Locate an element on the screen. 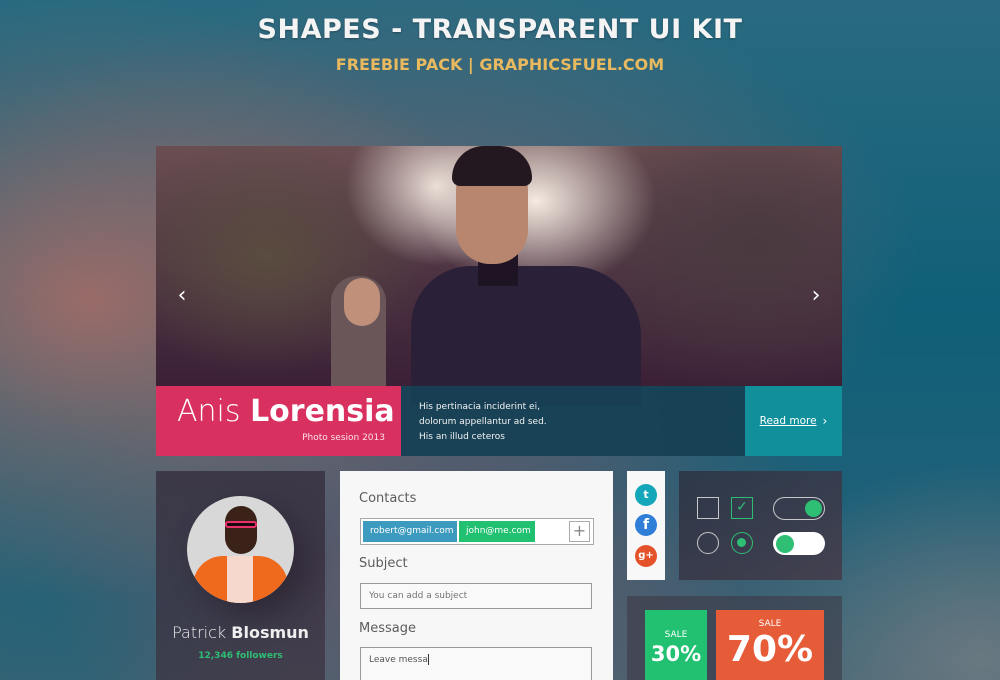 This screenshot has width=1000, height=680. read-more-button: Read more › is located at coordinates (793, 421).